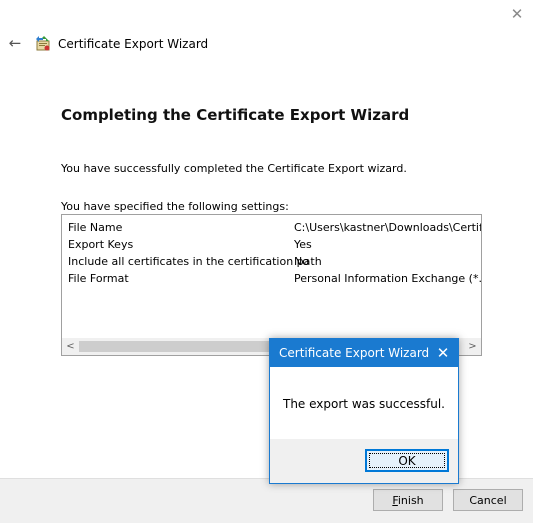 This screenshot has height=523, width=533. I want to click on ok-button: OK, so click(407, 460).